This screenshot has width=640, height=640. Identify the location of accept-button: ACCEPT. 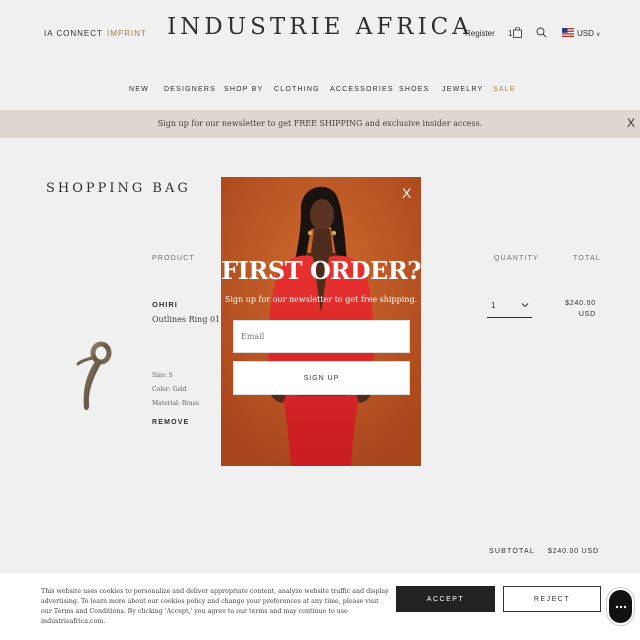
(445, 599).